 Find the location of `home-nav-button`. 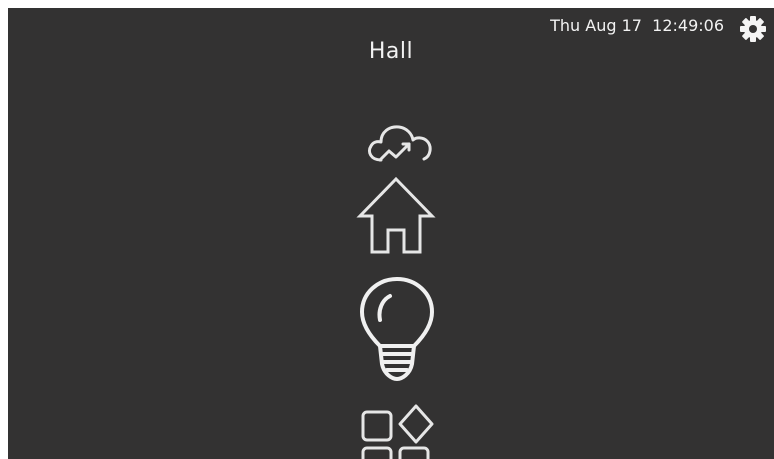

home-nav-button is located at coordinates (396, 215).